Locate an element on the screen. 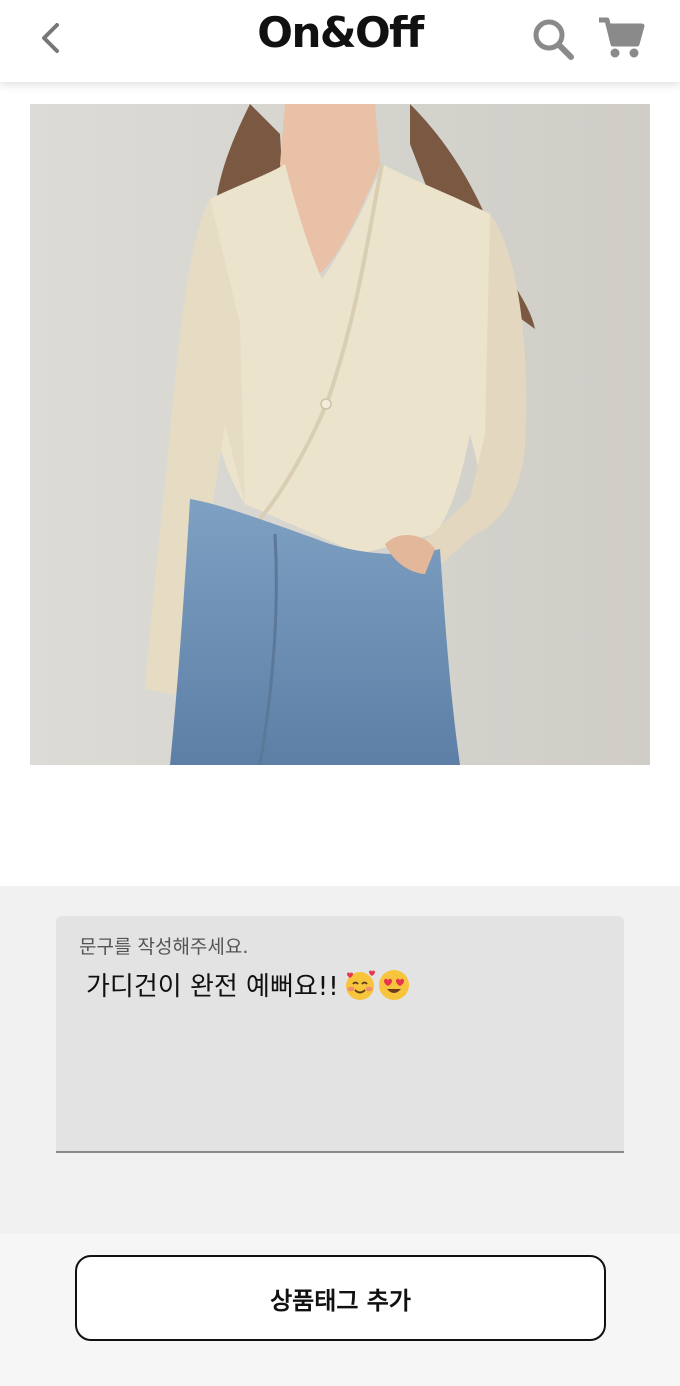 The width and height of the screenshot is (680, 1386). app-header: On&Off is located at coordinates (340, 41).